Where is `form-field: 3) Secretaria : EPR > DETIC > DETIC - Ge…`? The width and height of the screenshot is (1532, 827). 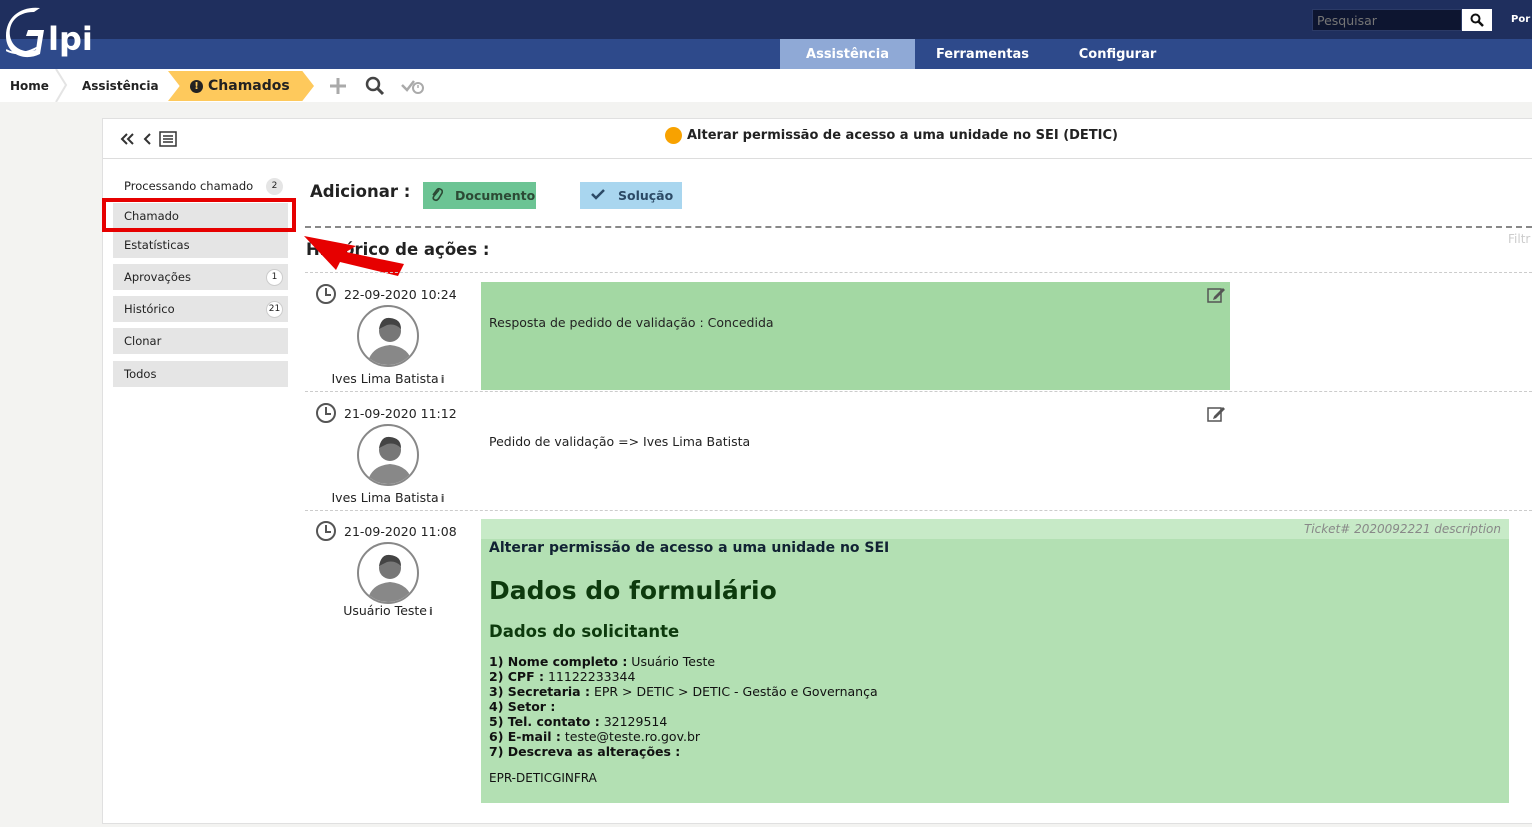 form-field: 3) Secretaria : EPR > DETIC > DETIC - Ge… is located at coordinates (683, 691).